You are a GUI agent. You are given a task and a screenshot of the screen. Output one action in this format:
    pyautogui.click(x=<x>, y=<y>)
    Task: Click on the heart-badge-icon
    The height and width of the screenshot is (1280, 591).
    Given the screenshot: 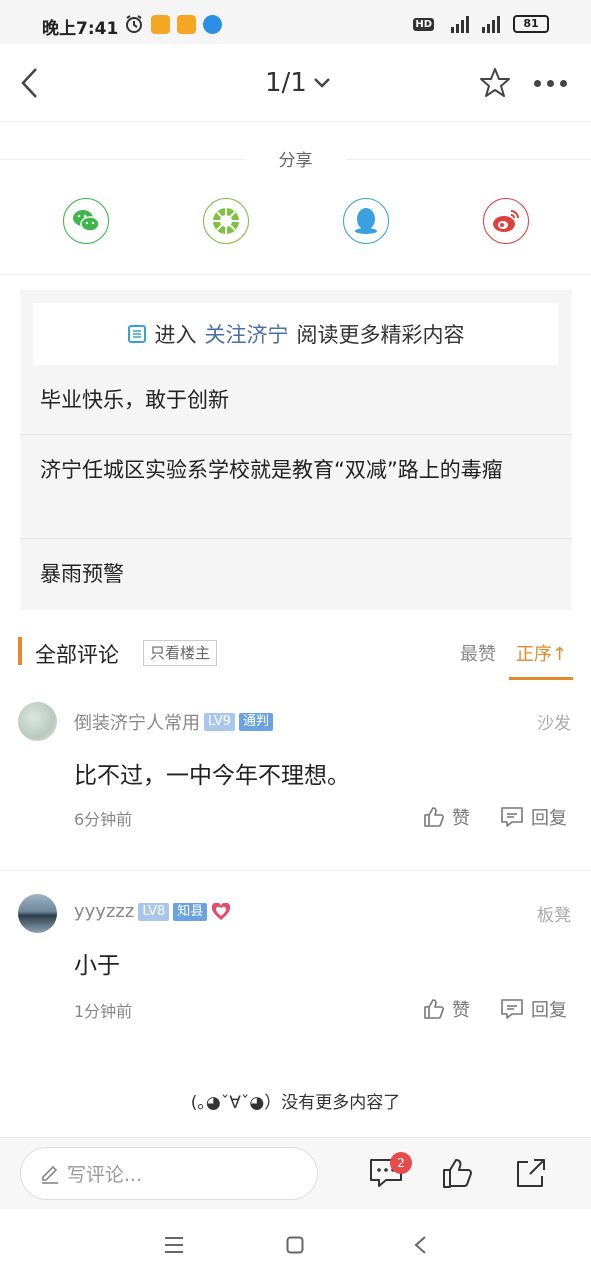 What is the action you would take?
    pyautogui.click(x=221, y=911)
    